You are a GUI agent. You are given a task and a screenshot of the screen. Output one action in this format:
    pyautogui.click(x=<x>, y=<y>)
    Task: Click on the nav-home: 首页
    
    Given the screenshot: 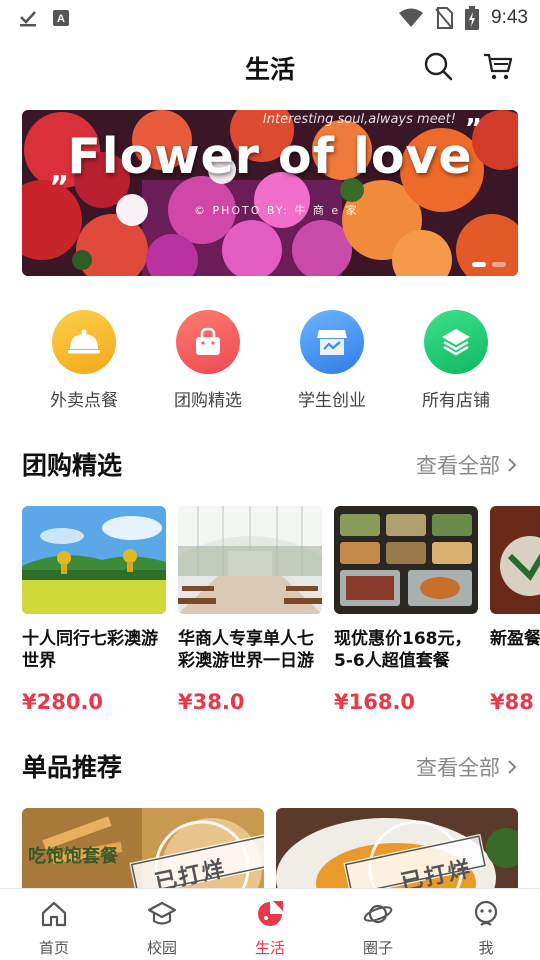 What is the action you would take?
    pyautogui.click(x=54, y=924)
    